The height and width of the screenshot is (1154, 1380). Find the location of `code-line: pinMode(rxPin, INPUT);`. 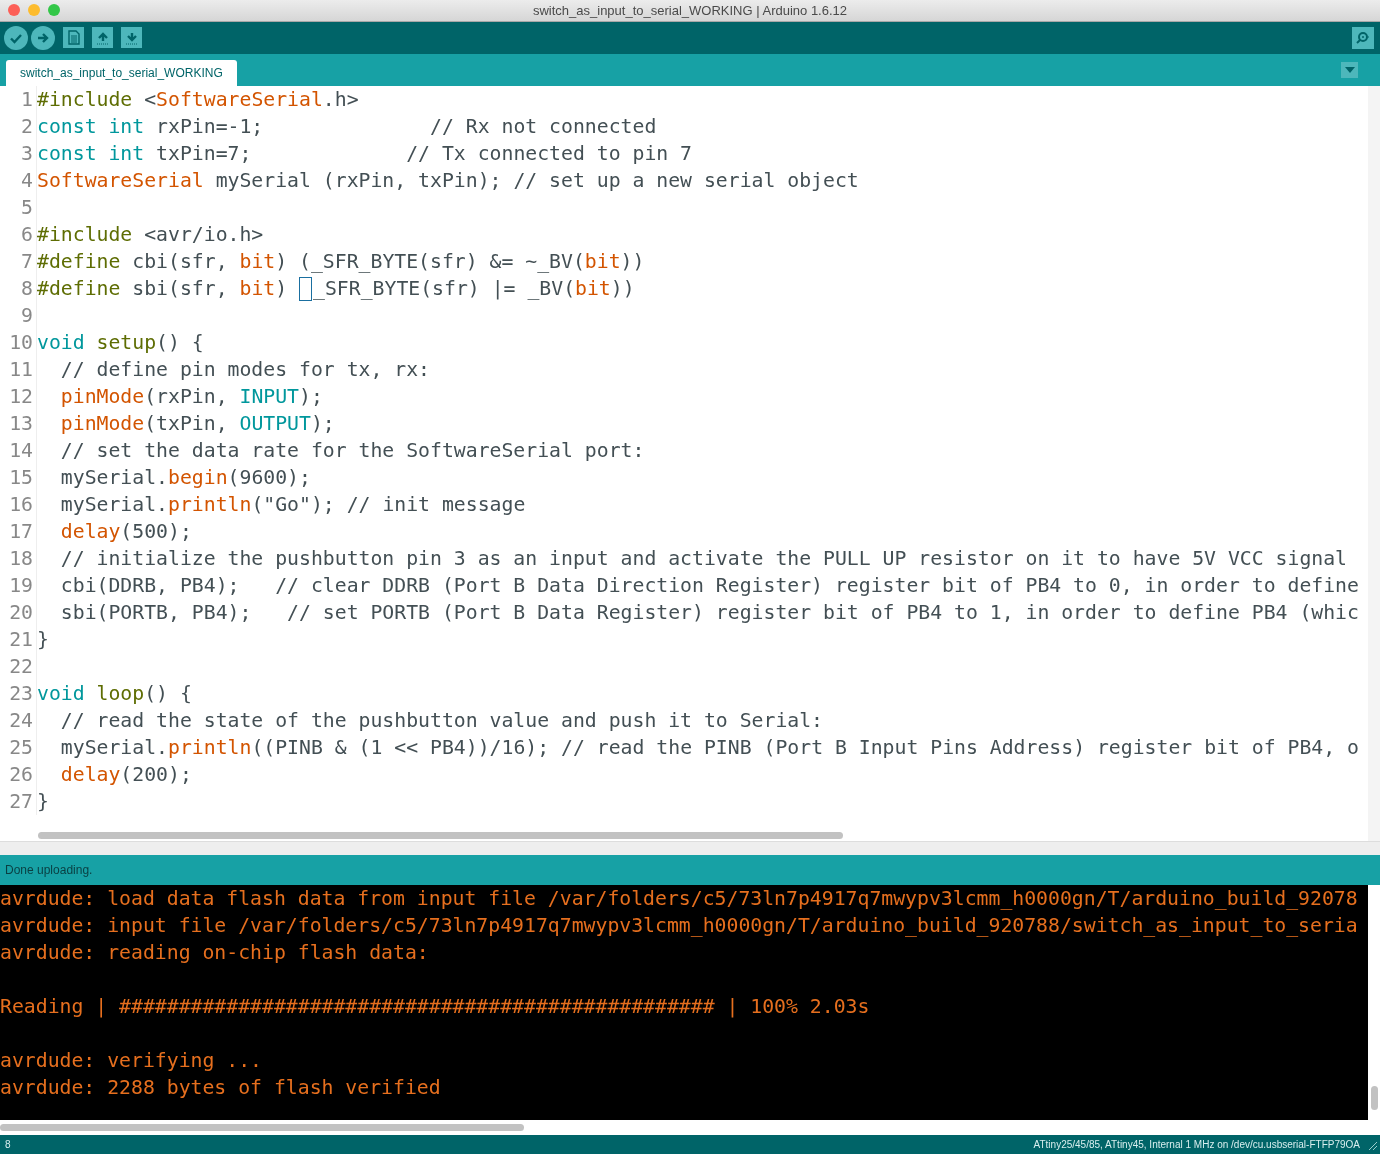

code-line: pinMode(rxPin, INPUT); is located at coordinates (191, 396).